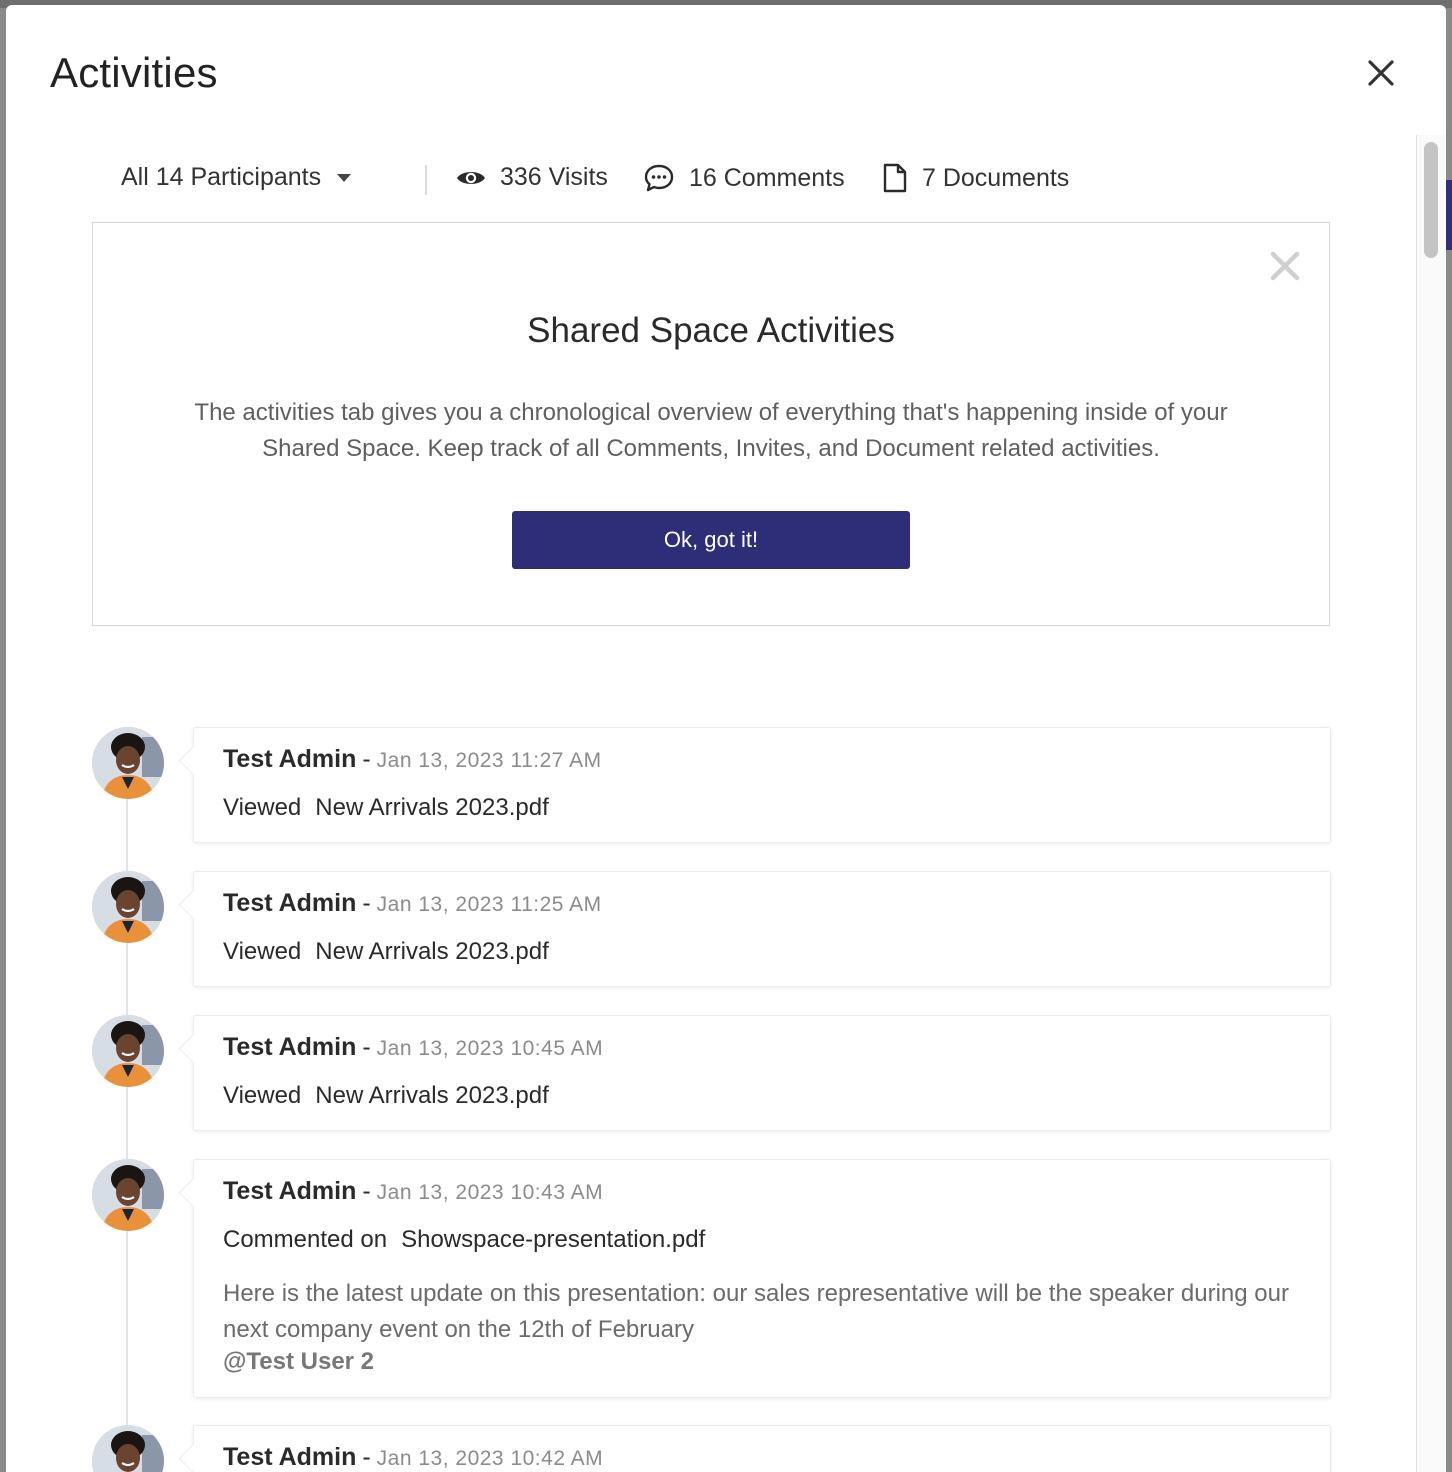  I want to click on scrollbar-track, so click(1431, 803).